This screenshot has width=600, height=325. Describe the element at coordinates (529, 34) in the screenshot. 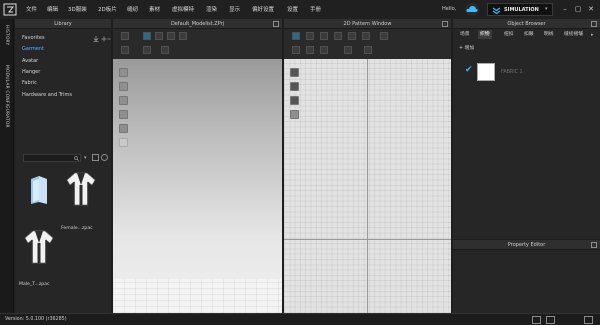

I see `tab-buttonhole: 扣眼` at that location.